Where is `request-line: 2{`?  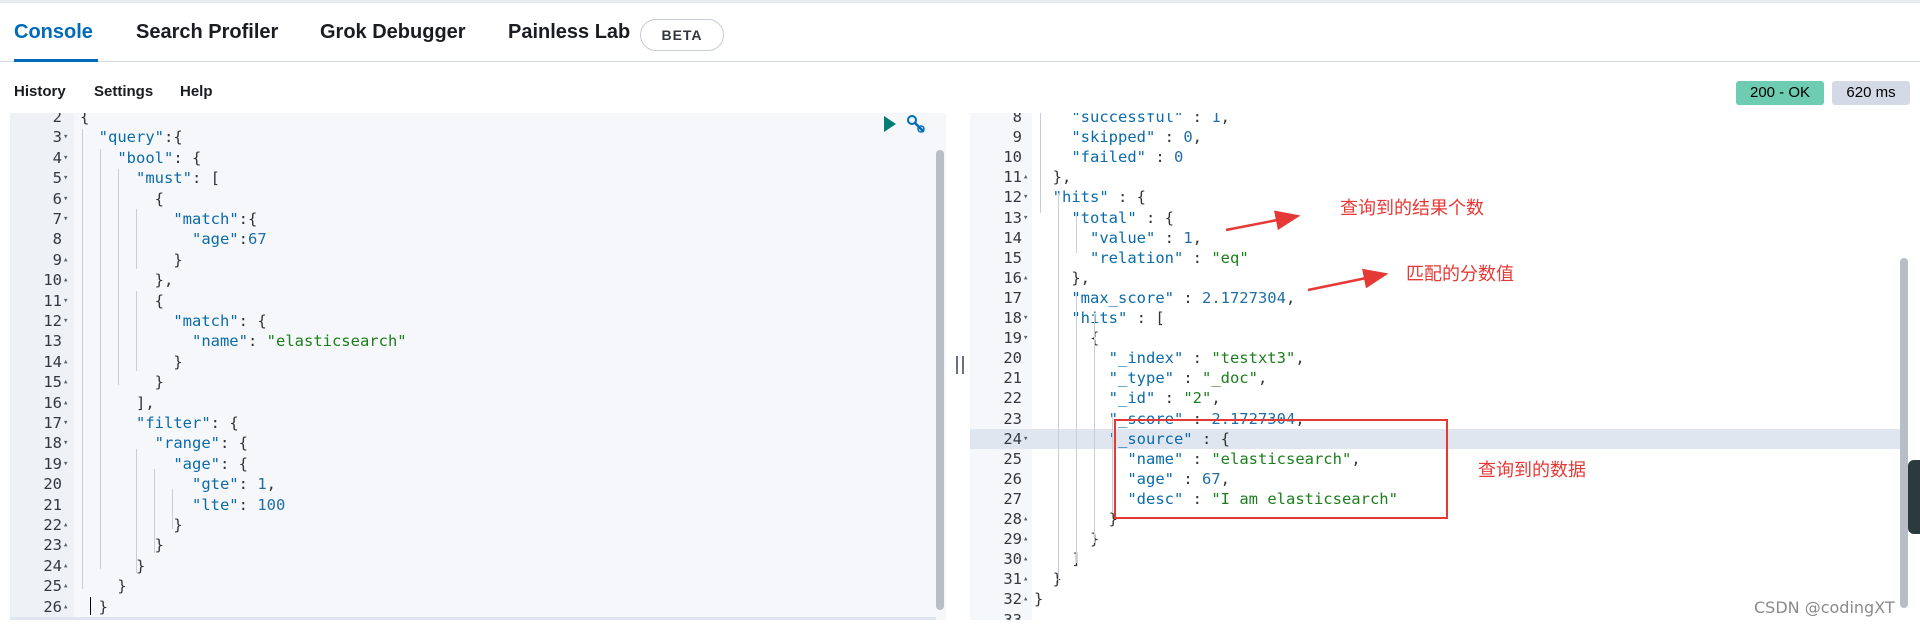
request-line: 2{ is located at coordinates (473, 120).